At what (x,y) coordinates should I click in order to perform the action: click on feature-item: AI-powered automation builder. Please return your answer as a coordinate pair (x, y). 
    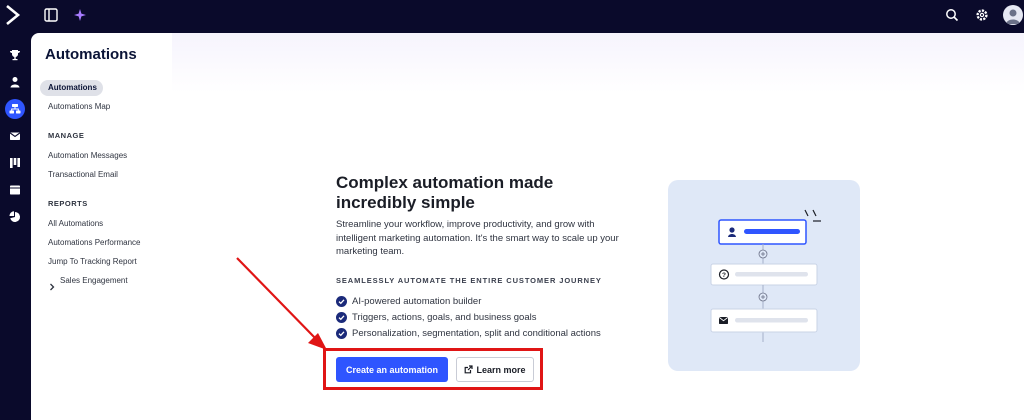
    Looking at the image, I should click on (408, 301).